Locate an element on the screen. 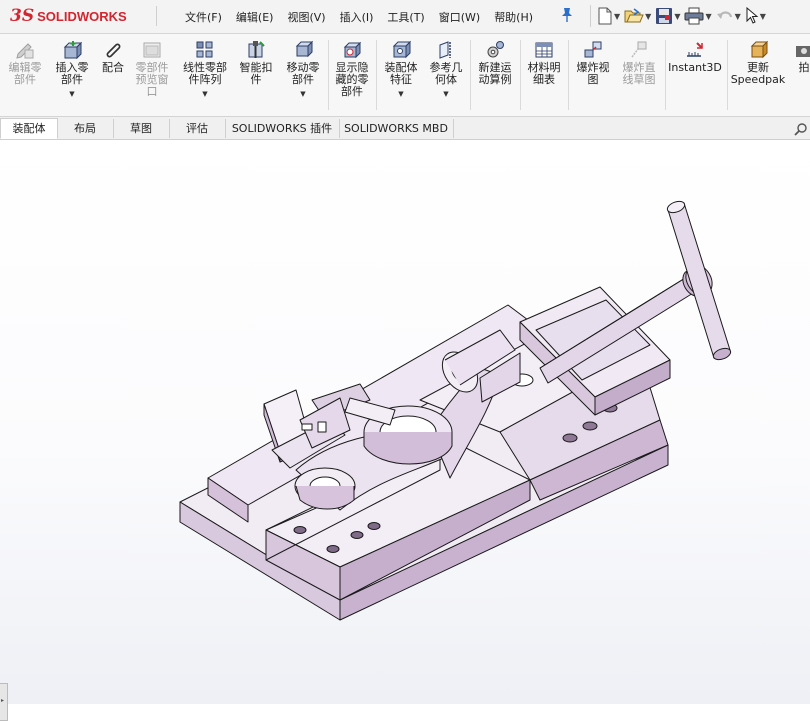 This screenshot has height=721, width=810. bom-label: 材料明 细表 is located at coordinates (544, 73).